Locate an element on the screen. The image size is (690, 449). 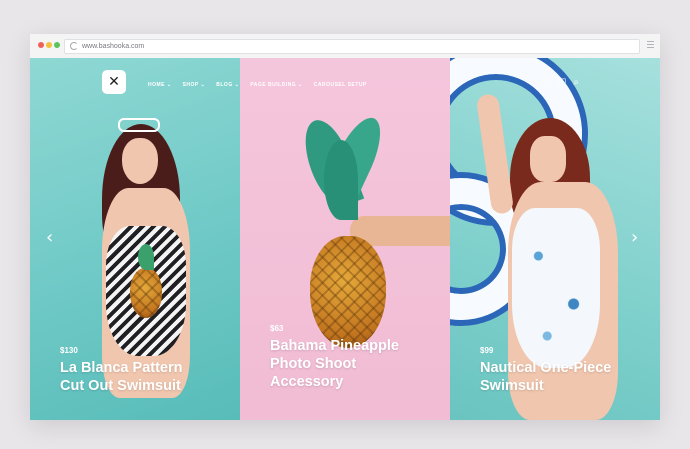
product-title: La Blanca Pattern is located at coordinates (121, 368).